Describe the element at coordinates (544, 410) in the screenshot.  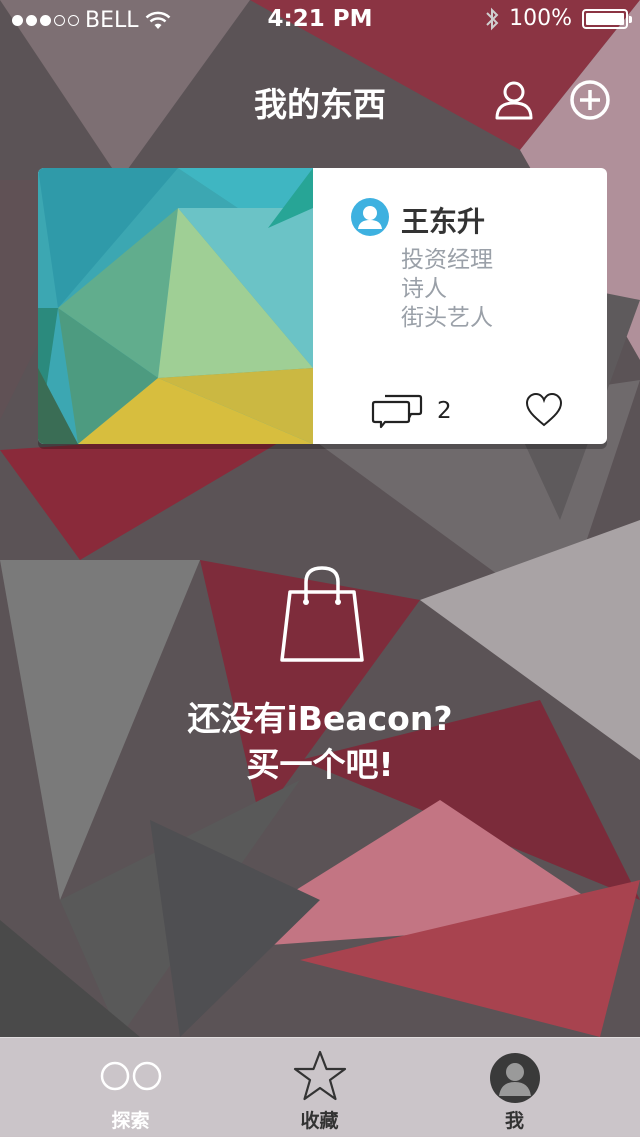
I see `heart-icon` at that location.